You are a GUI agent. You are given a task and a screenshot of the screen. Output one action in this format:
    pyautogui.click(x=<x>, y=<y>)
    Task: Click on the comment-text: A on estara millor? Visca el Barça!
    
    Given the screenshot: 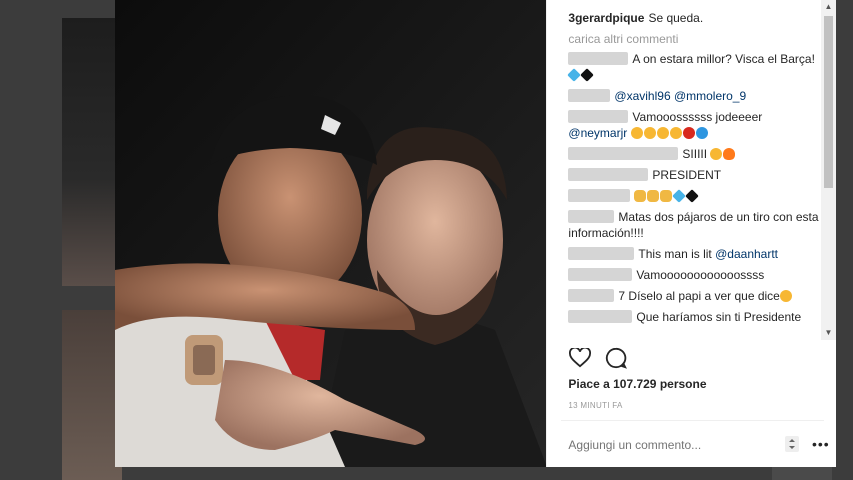 What is the action you would take?
    pyautogui.click(x=723, y=59)
    